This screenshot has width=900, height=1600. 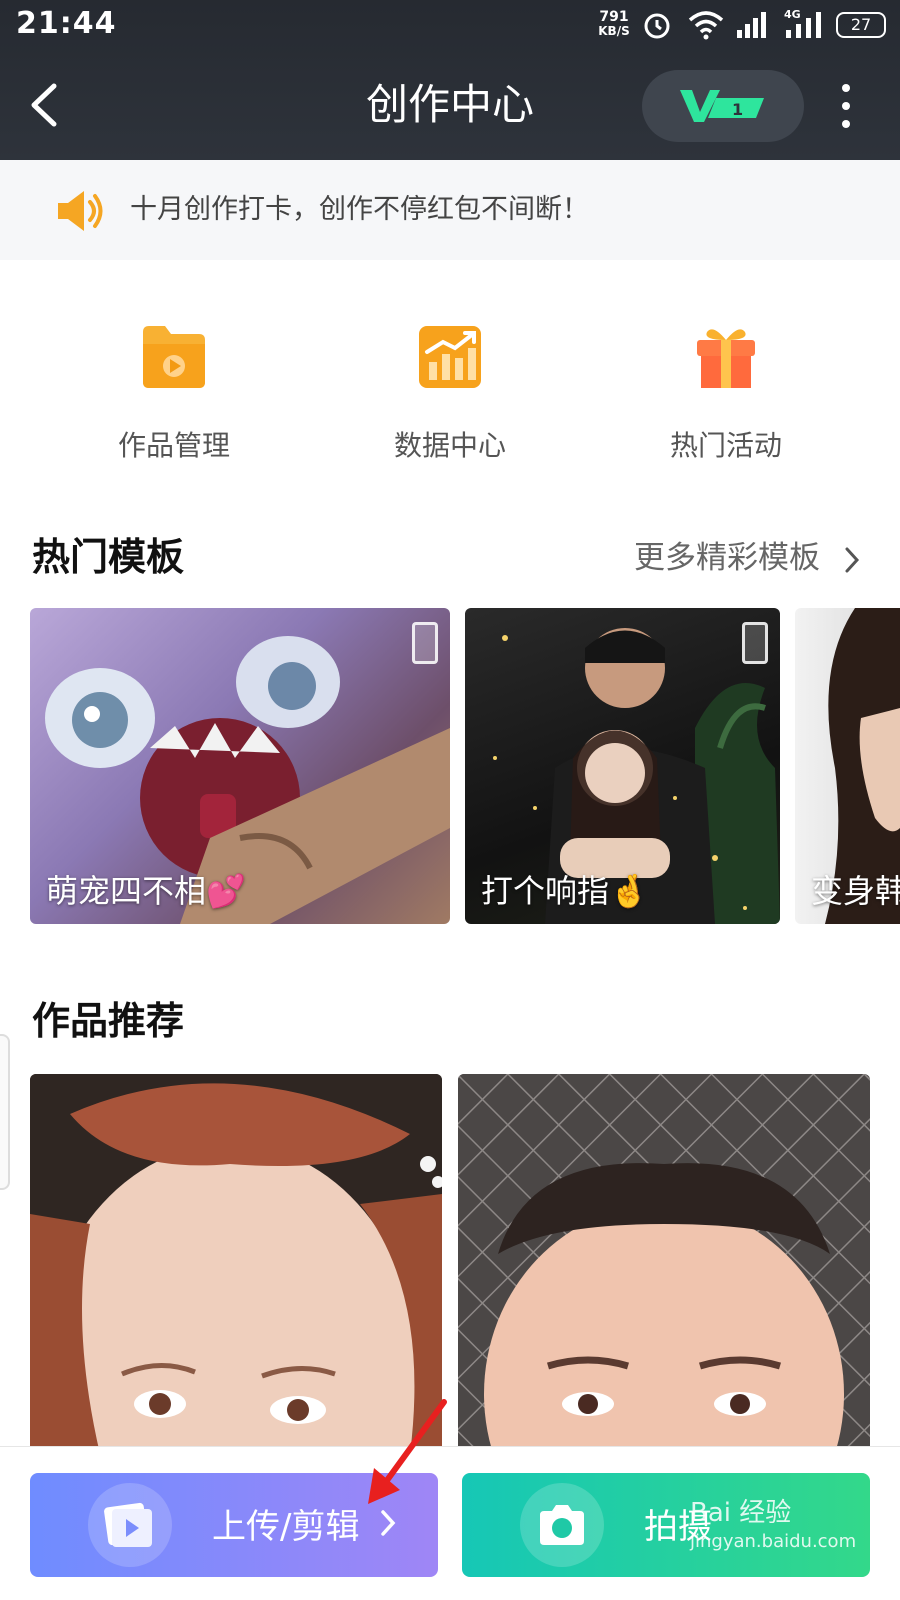 I want to click on hot-events-button: 热门活动, so click(x=726, y=393).